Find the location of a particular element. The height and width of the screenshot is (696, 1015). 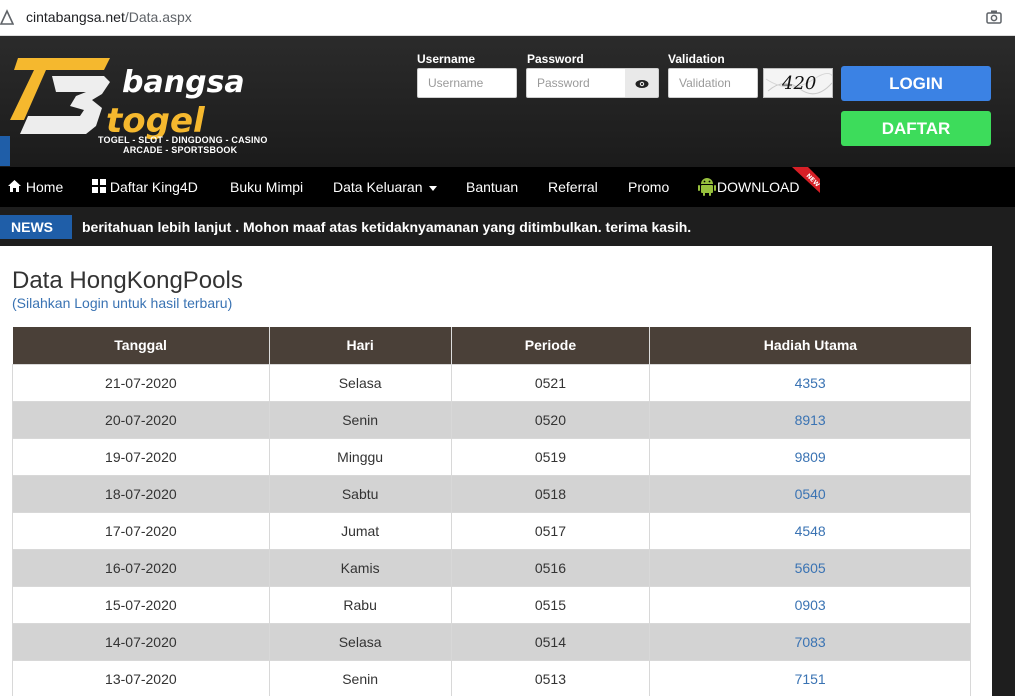

android-icon is located at coordinates (707, 187).